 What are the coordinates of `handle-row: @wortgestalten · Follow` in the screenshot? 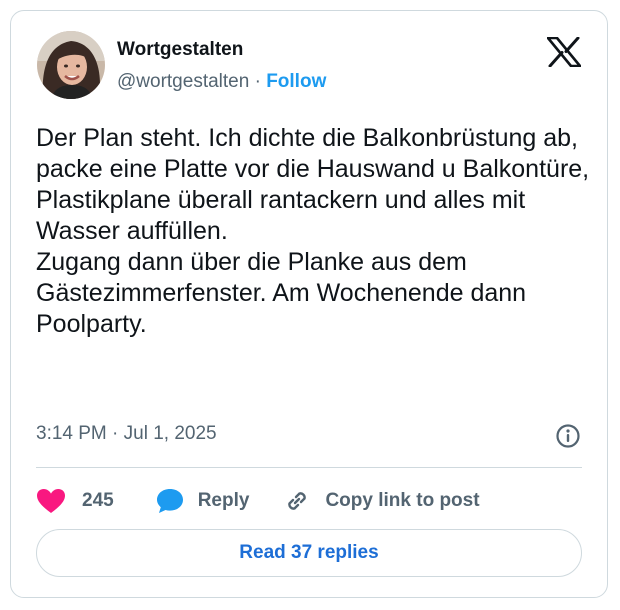 It's located at (221, 82).